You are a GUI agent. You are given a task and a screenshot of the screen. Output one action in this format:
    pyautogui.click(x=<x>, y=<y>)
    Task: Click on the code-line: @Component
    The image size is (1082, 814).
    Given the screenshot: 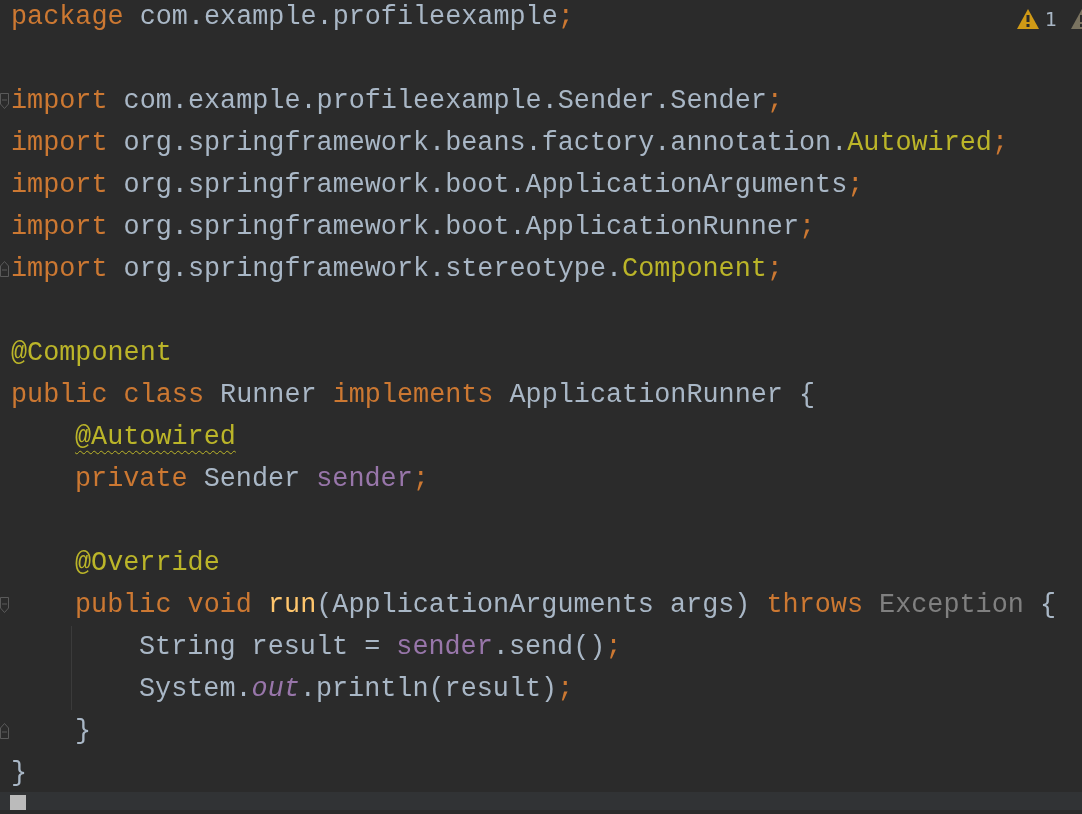 What is the action you would take?
    pyautogui.click(x=91, y=353)
    